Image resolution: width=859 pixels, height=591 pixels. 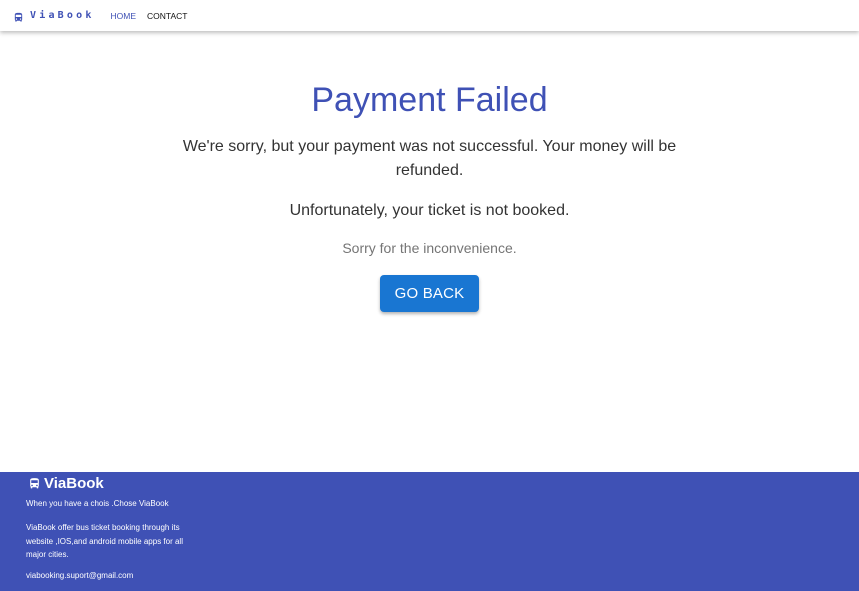 I want to click on page-title: Payment Failed, so click(x=429, y=100).